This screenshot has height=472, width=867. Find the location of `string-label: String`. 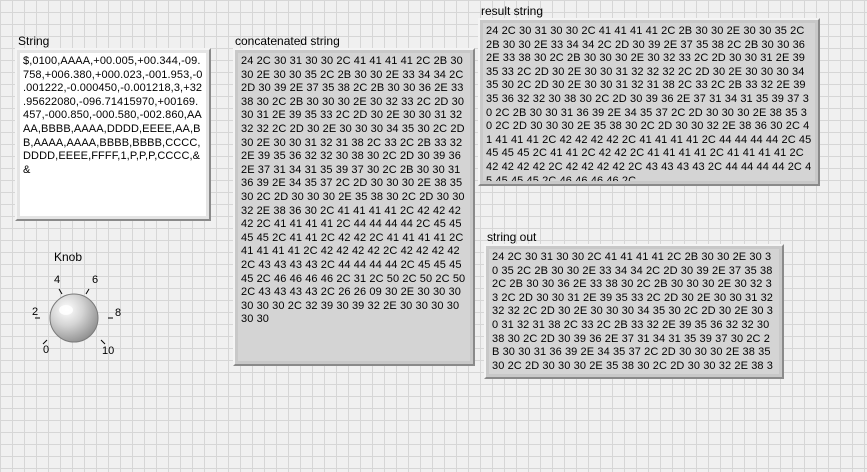

string-label: String is located at coordinates (34, 41).